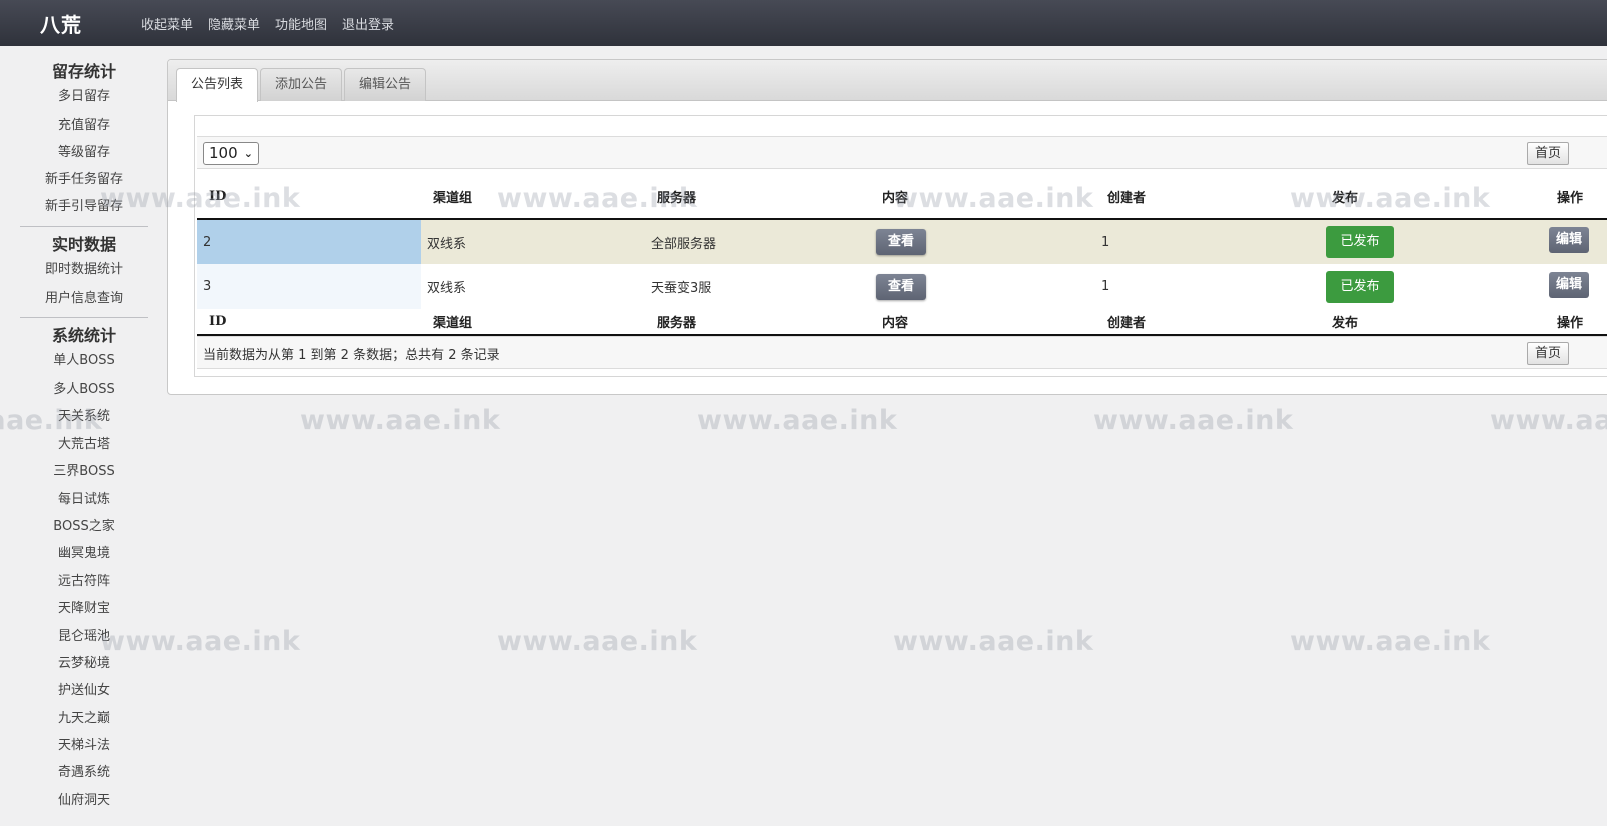 This screenshot has width=1607, height=826. I want to click on top-bar: 八荒 收起菜单 隐藏菜单 功能地图 退出登录, so click(803, 23).